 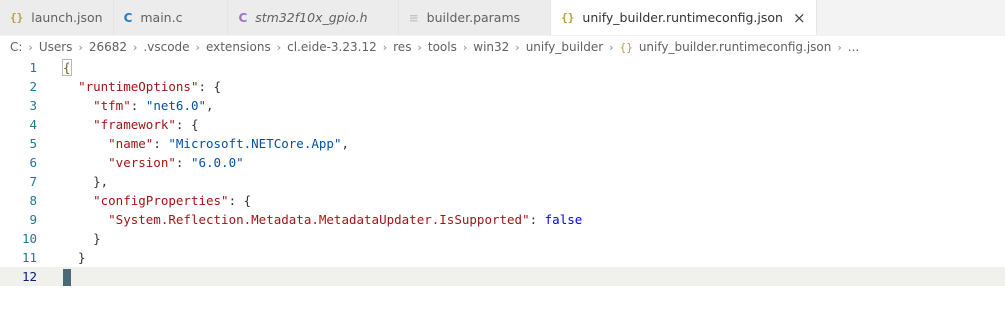 I want to click on line-number: 10, so click(x=29, y=238).